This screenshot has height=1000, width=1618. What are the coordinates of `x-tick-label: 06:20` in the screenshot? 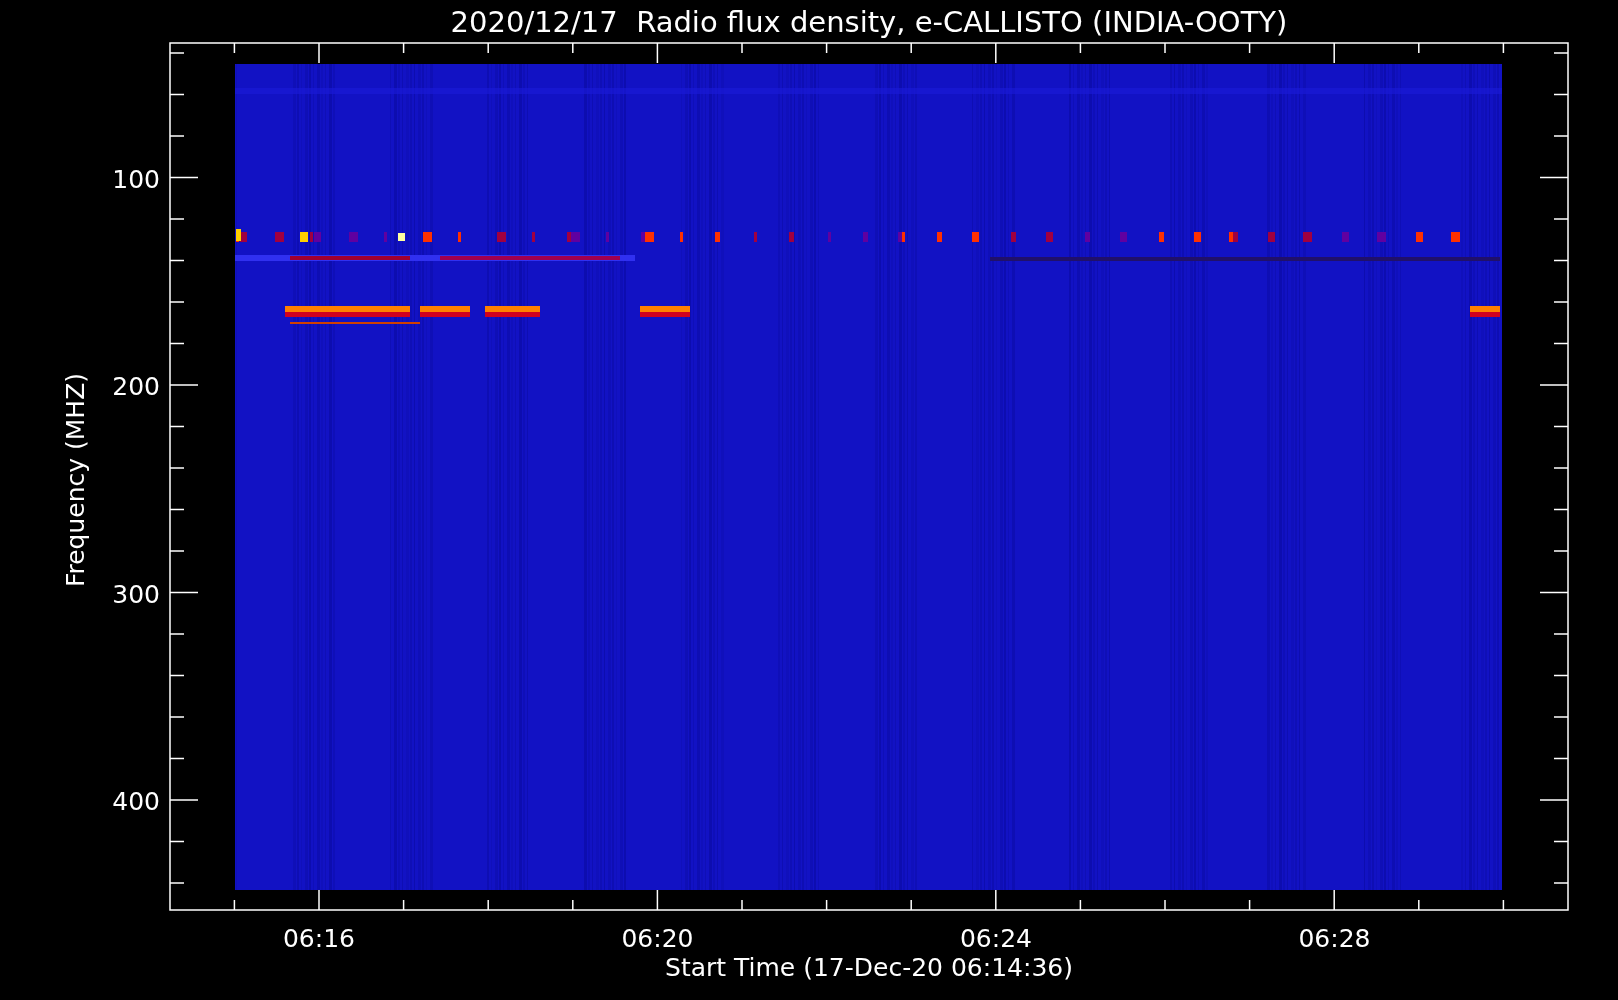 It's located at (657, 938).